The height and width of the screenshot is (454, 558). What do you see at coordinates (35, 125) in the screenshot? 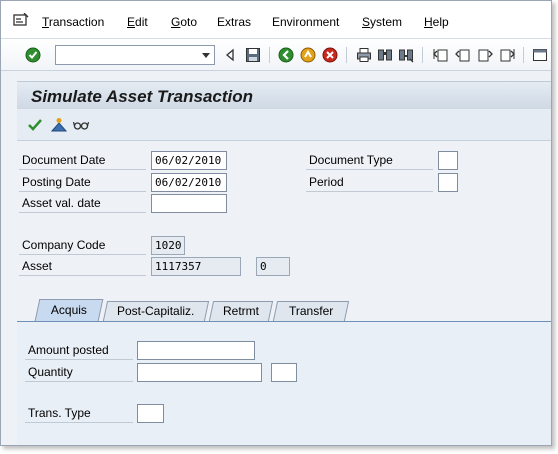
I see `check-icon` at bounding box center [35, 125].